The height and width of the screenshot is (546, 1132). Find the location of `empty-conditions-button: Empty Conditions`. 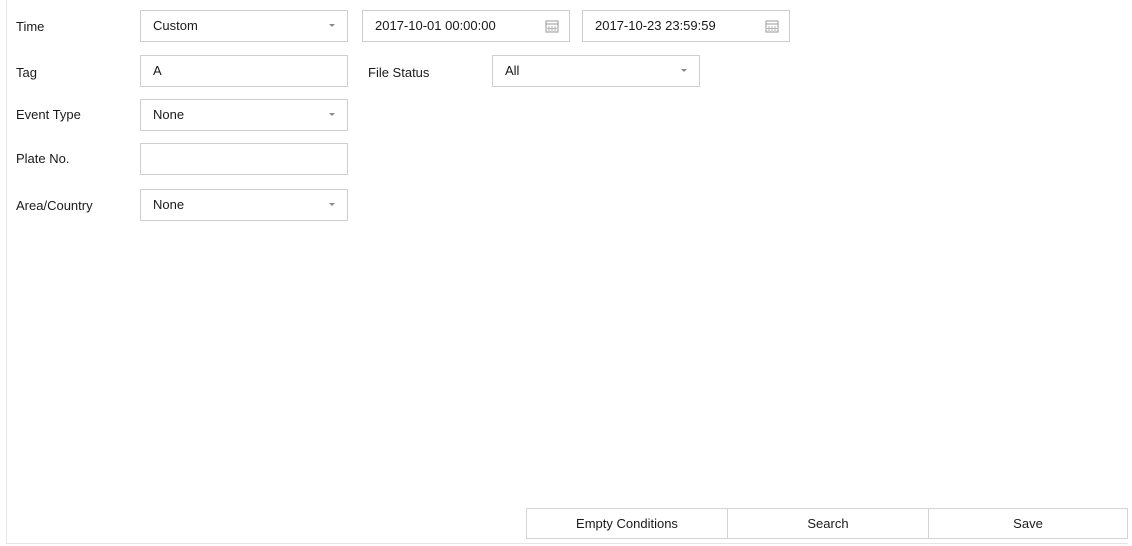

empty-conditions-button: Empty Conditions is located at coordinates (627, 523).